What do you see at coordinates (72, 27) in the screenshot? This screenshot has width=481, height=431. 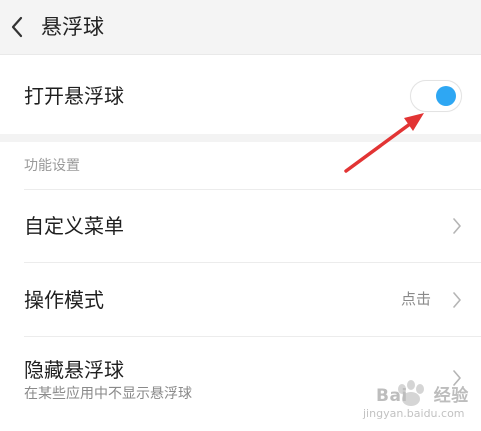 I see `page-title: 悬浮球` at bounding box center [72, 27].